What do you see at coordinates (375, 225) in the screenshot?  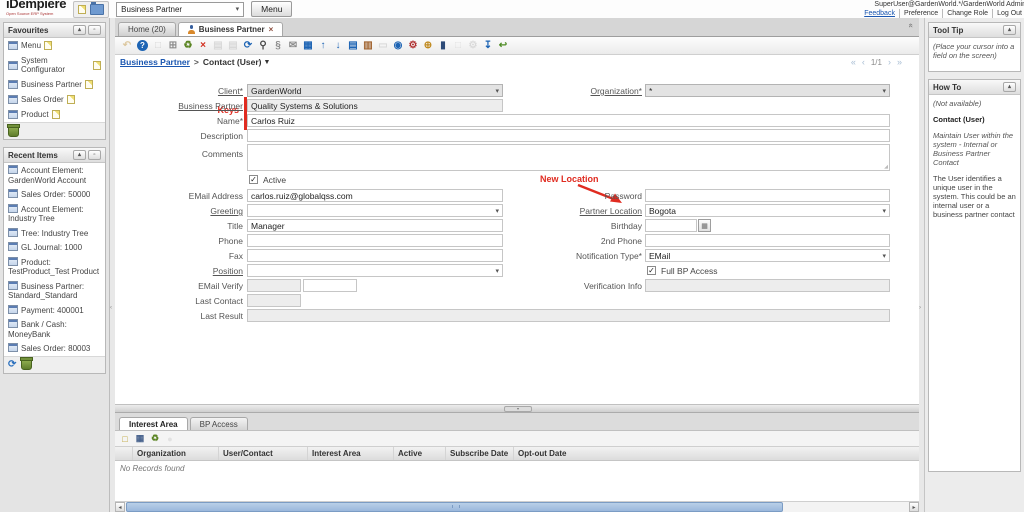 I see `title-field: Manager` at bounding box center [375, 225].